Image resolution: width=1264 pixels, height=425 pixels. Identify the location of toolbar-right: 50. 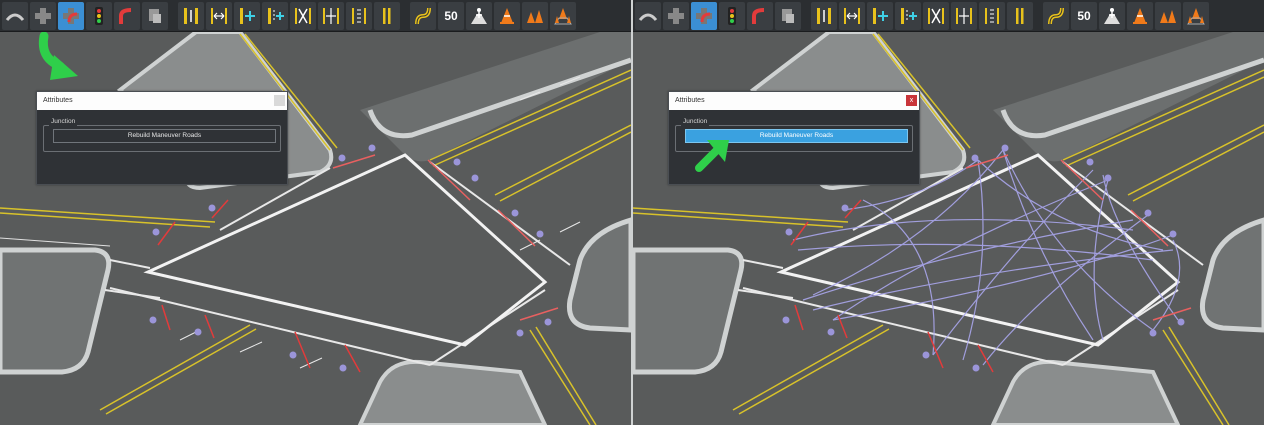
(948, 16).